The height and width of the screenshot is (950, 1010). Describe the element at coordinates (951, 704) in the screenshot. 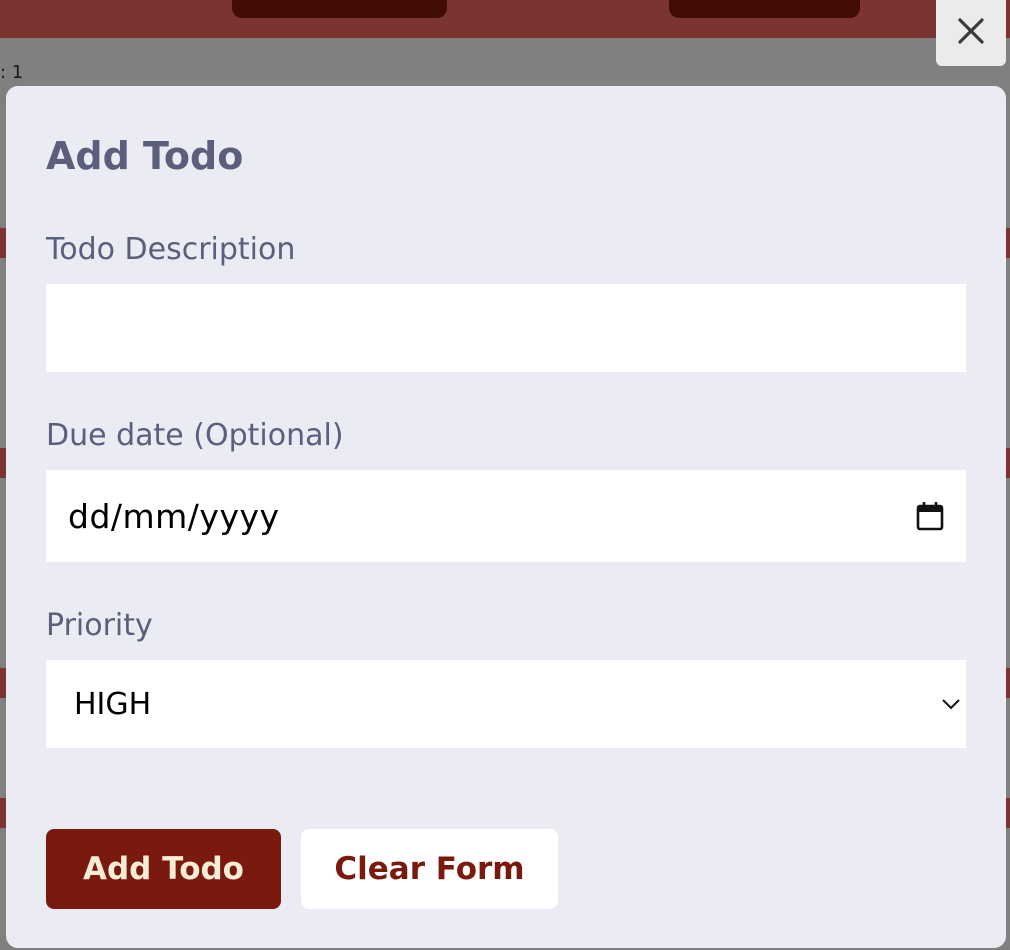

I see `chevron-down-icon` at that location.